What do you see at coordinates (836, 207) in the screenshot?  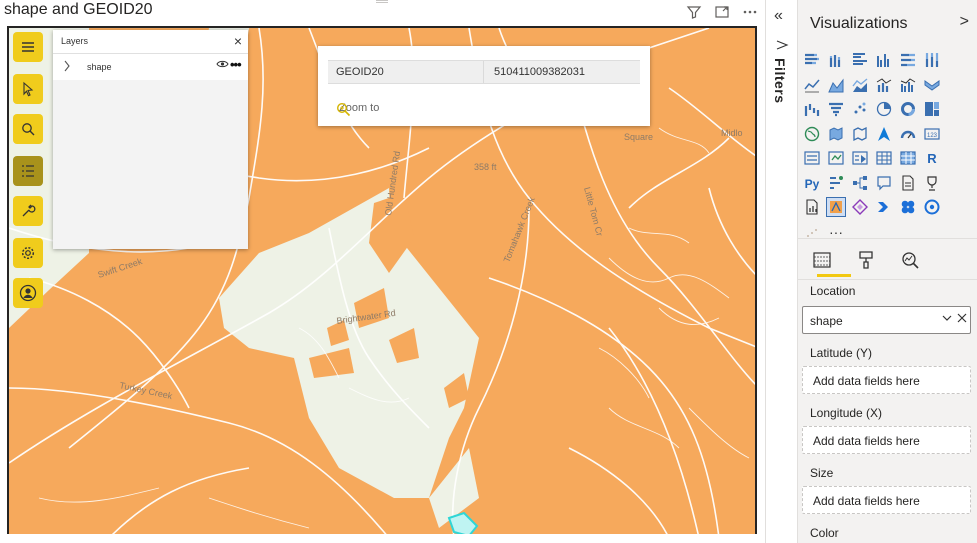 I see `arcgis-map-icon` at bounding box center [836, 207].